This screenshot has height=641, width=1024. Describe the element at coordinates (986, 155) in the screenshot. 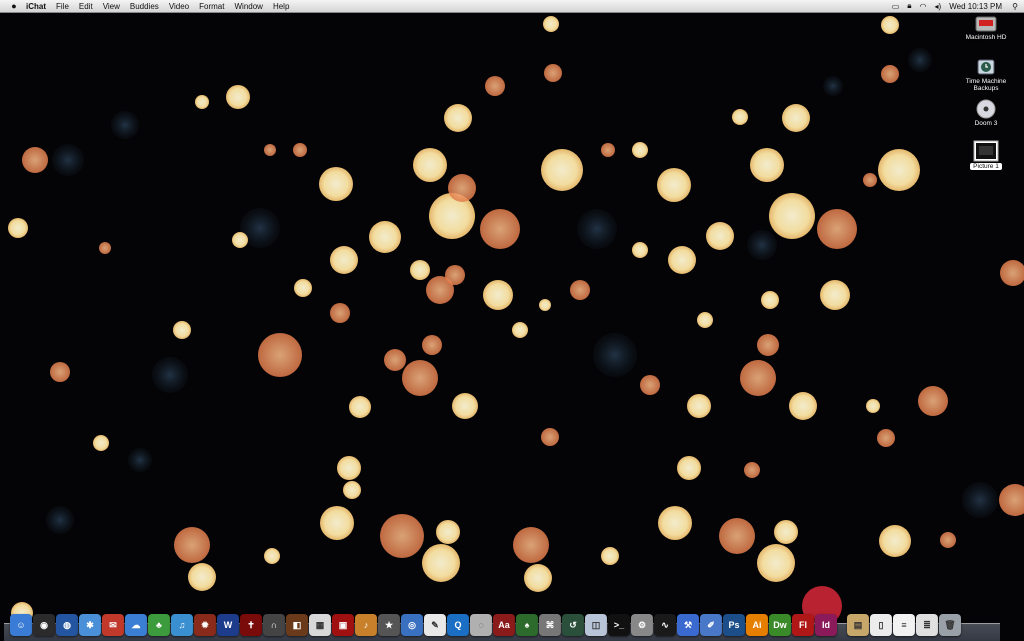

I see `desktop-icon-picture-1: Picture 1` at that location.